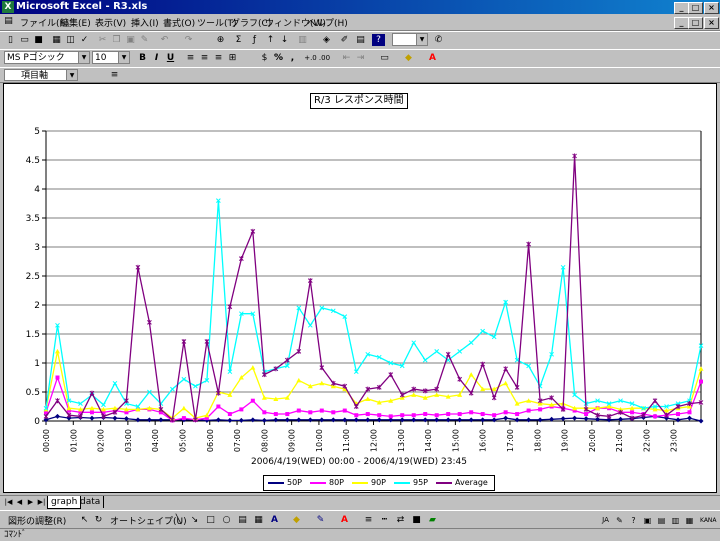 The image size is (720, 541). What do you see at coordinates (359, 101) in the screenshot?
I see `chart-title: R/3 レスポンス時間` at bounding box center [359, 101].